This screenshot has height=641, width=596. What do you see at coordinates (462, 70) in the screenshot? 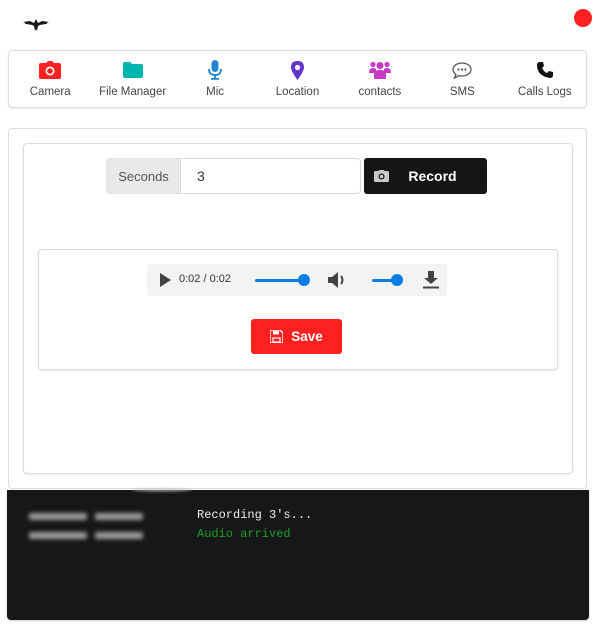
I see `comment-dots-icon` at bounding box center [462, 70].